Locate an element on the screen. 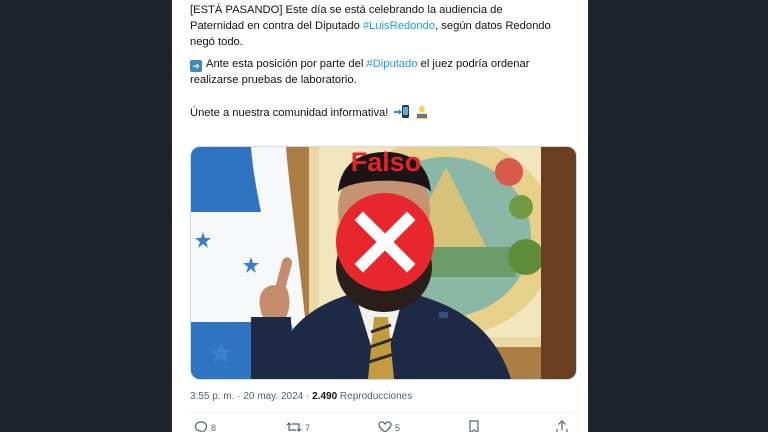  heart-icon is located at coordinates (385, 426).